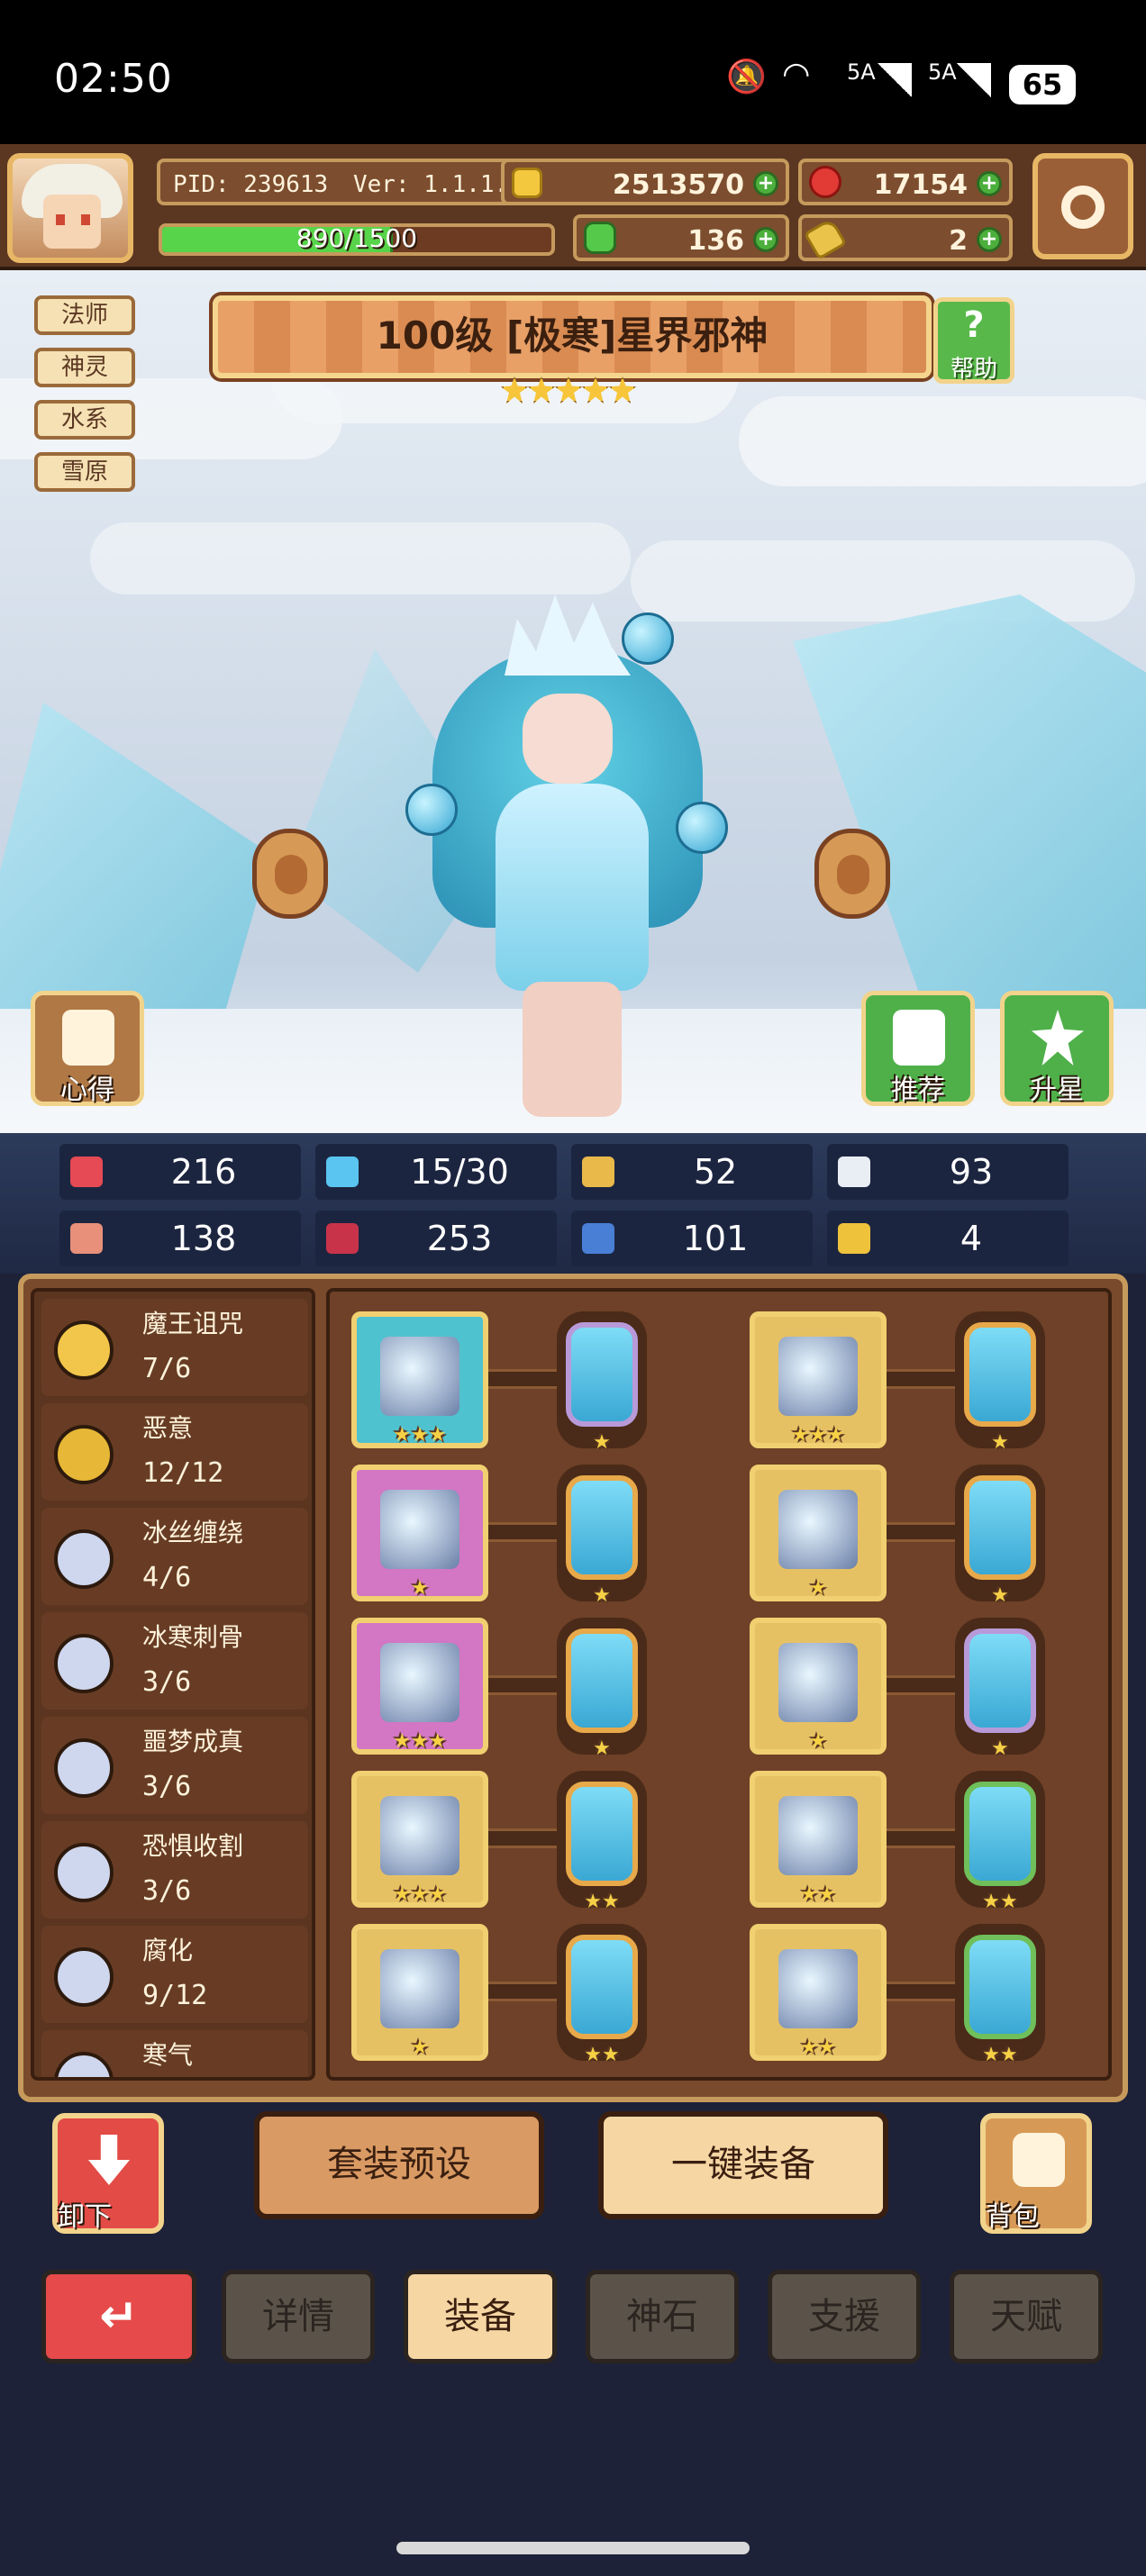 The height and width of the screenshot is (2576, 1146). Describe the element at coordinates (84, 367) in the screenshot. I see `tag-race: 神灵` at that location.